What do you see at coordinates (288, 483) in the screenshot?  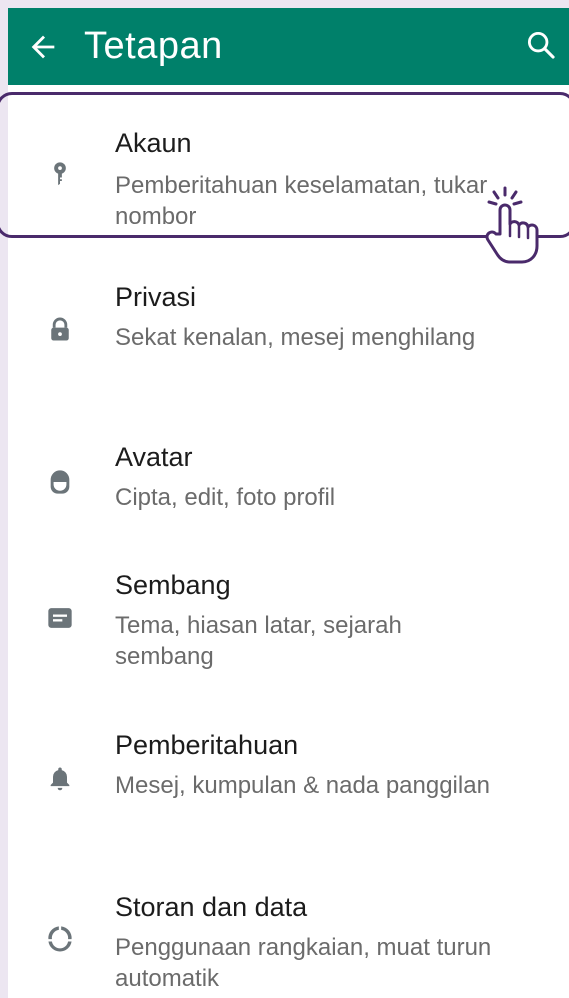 I see `settings-item-avatar: Avatar Cipta, edit, foto profil` at bounding box center [288, 483].